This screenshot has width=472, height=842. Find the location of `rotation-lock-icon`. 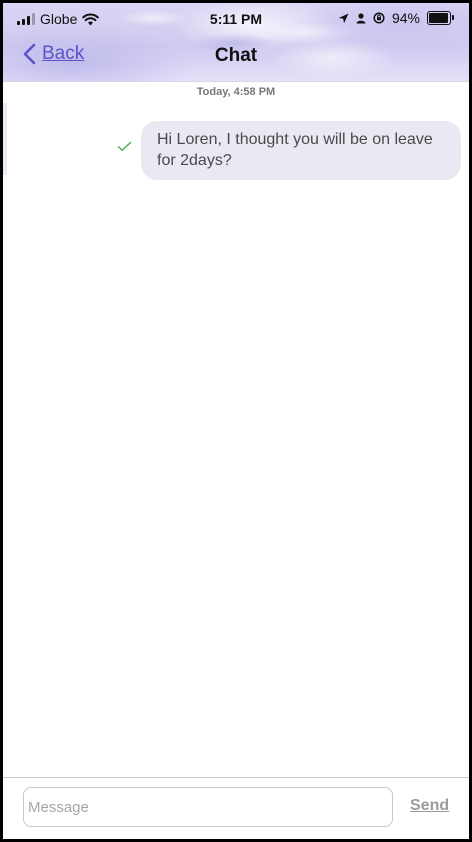

rotation-lock-icon is located at coordinates (379, 18).